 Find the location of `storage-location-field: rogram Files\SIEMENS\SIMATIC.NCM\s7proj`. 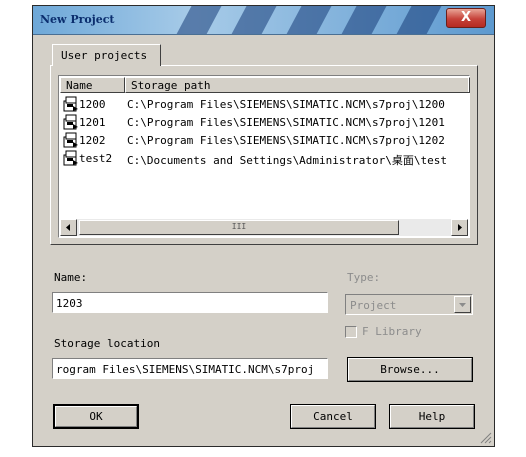

storage-location-field: rogram Files\SIEMENS\SIMATIC.NCM\s7proj is located at coordinates (190, 368).